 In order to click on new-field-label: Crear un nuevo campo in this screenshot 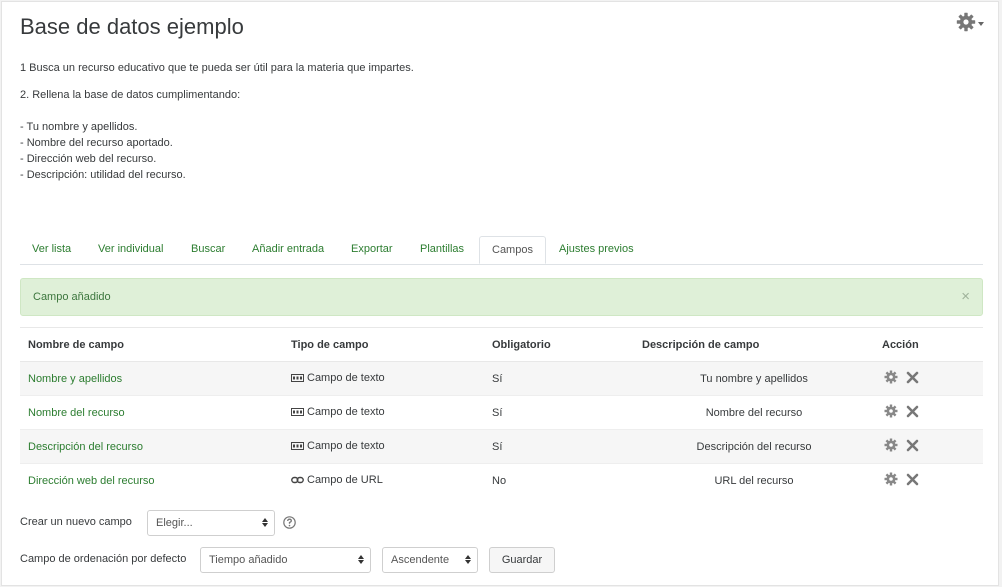, I will do `click(76, 522)`.